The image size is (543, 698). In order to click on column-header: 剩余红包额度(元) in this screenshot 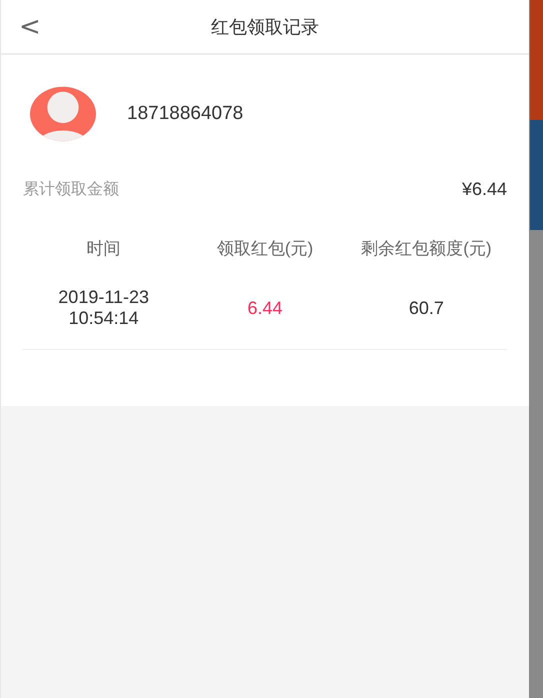, I will do `click(426, 249)`.